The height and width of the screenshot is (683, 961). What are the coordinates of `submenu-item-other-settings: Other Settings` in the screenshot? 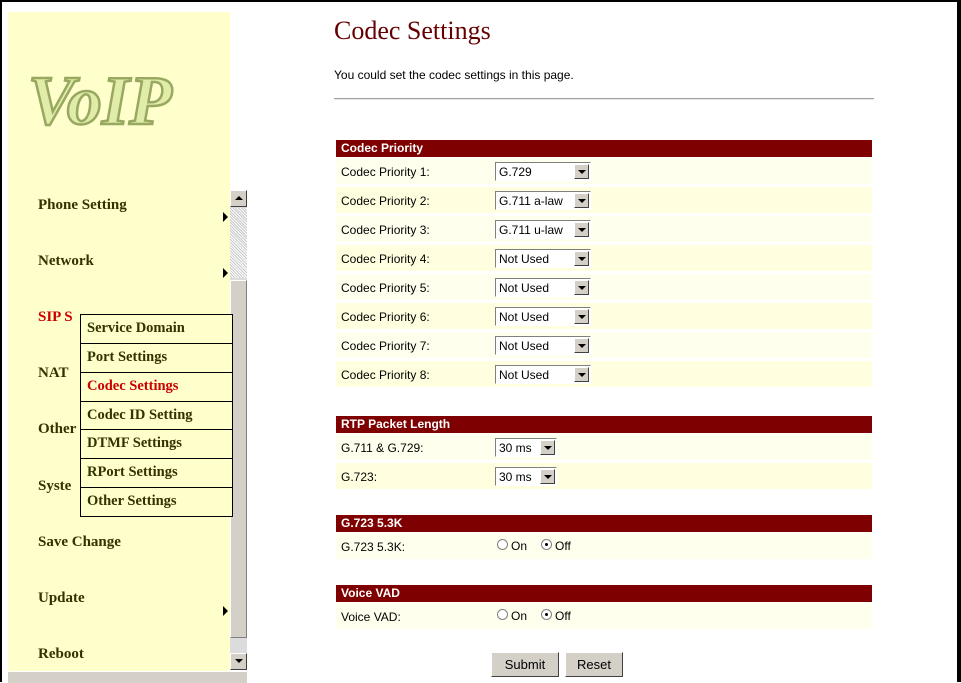 It's located at (156, 501).